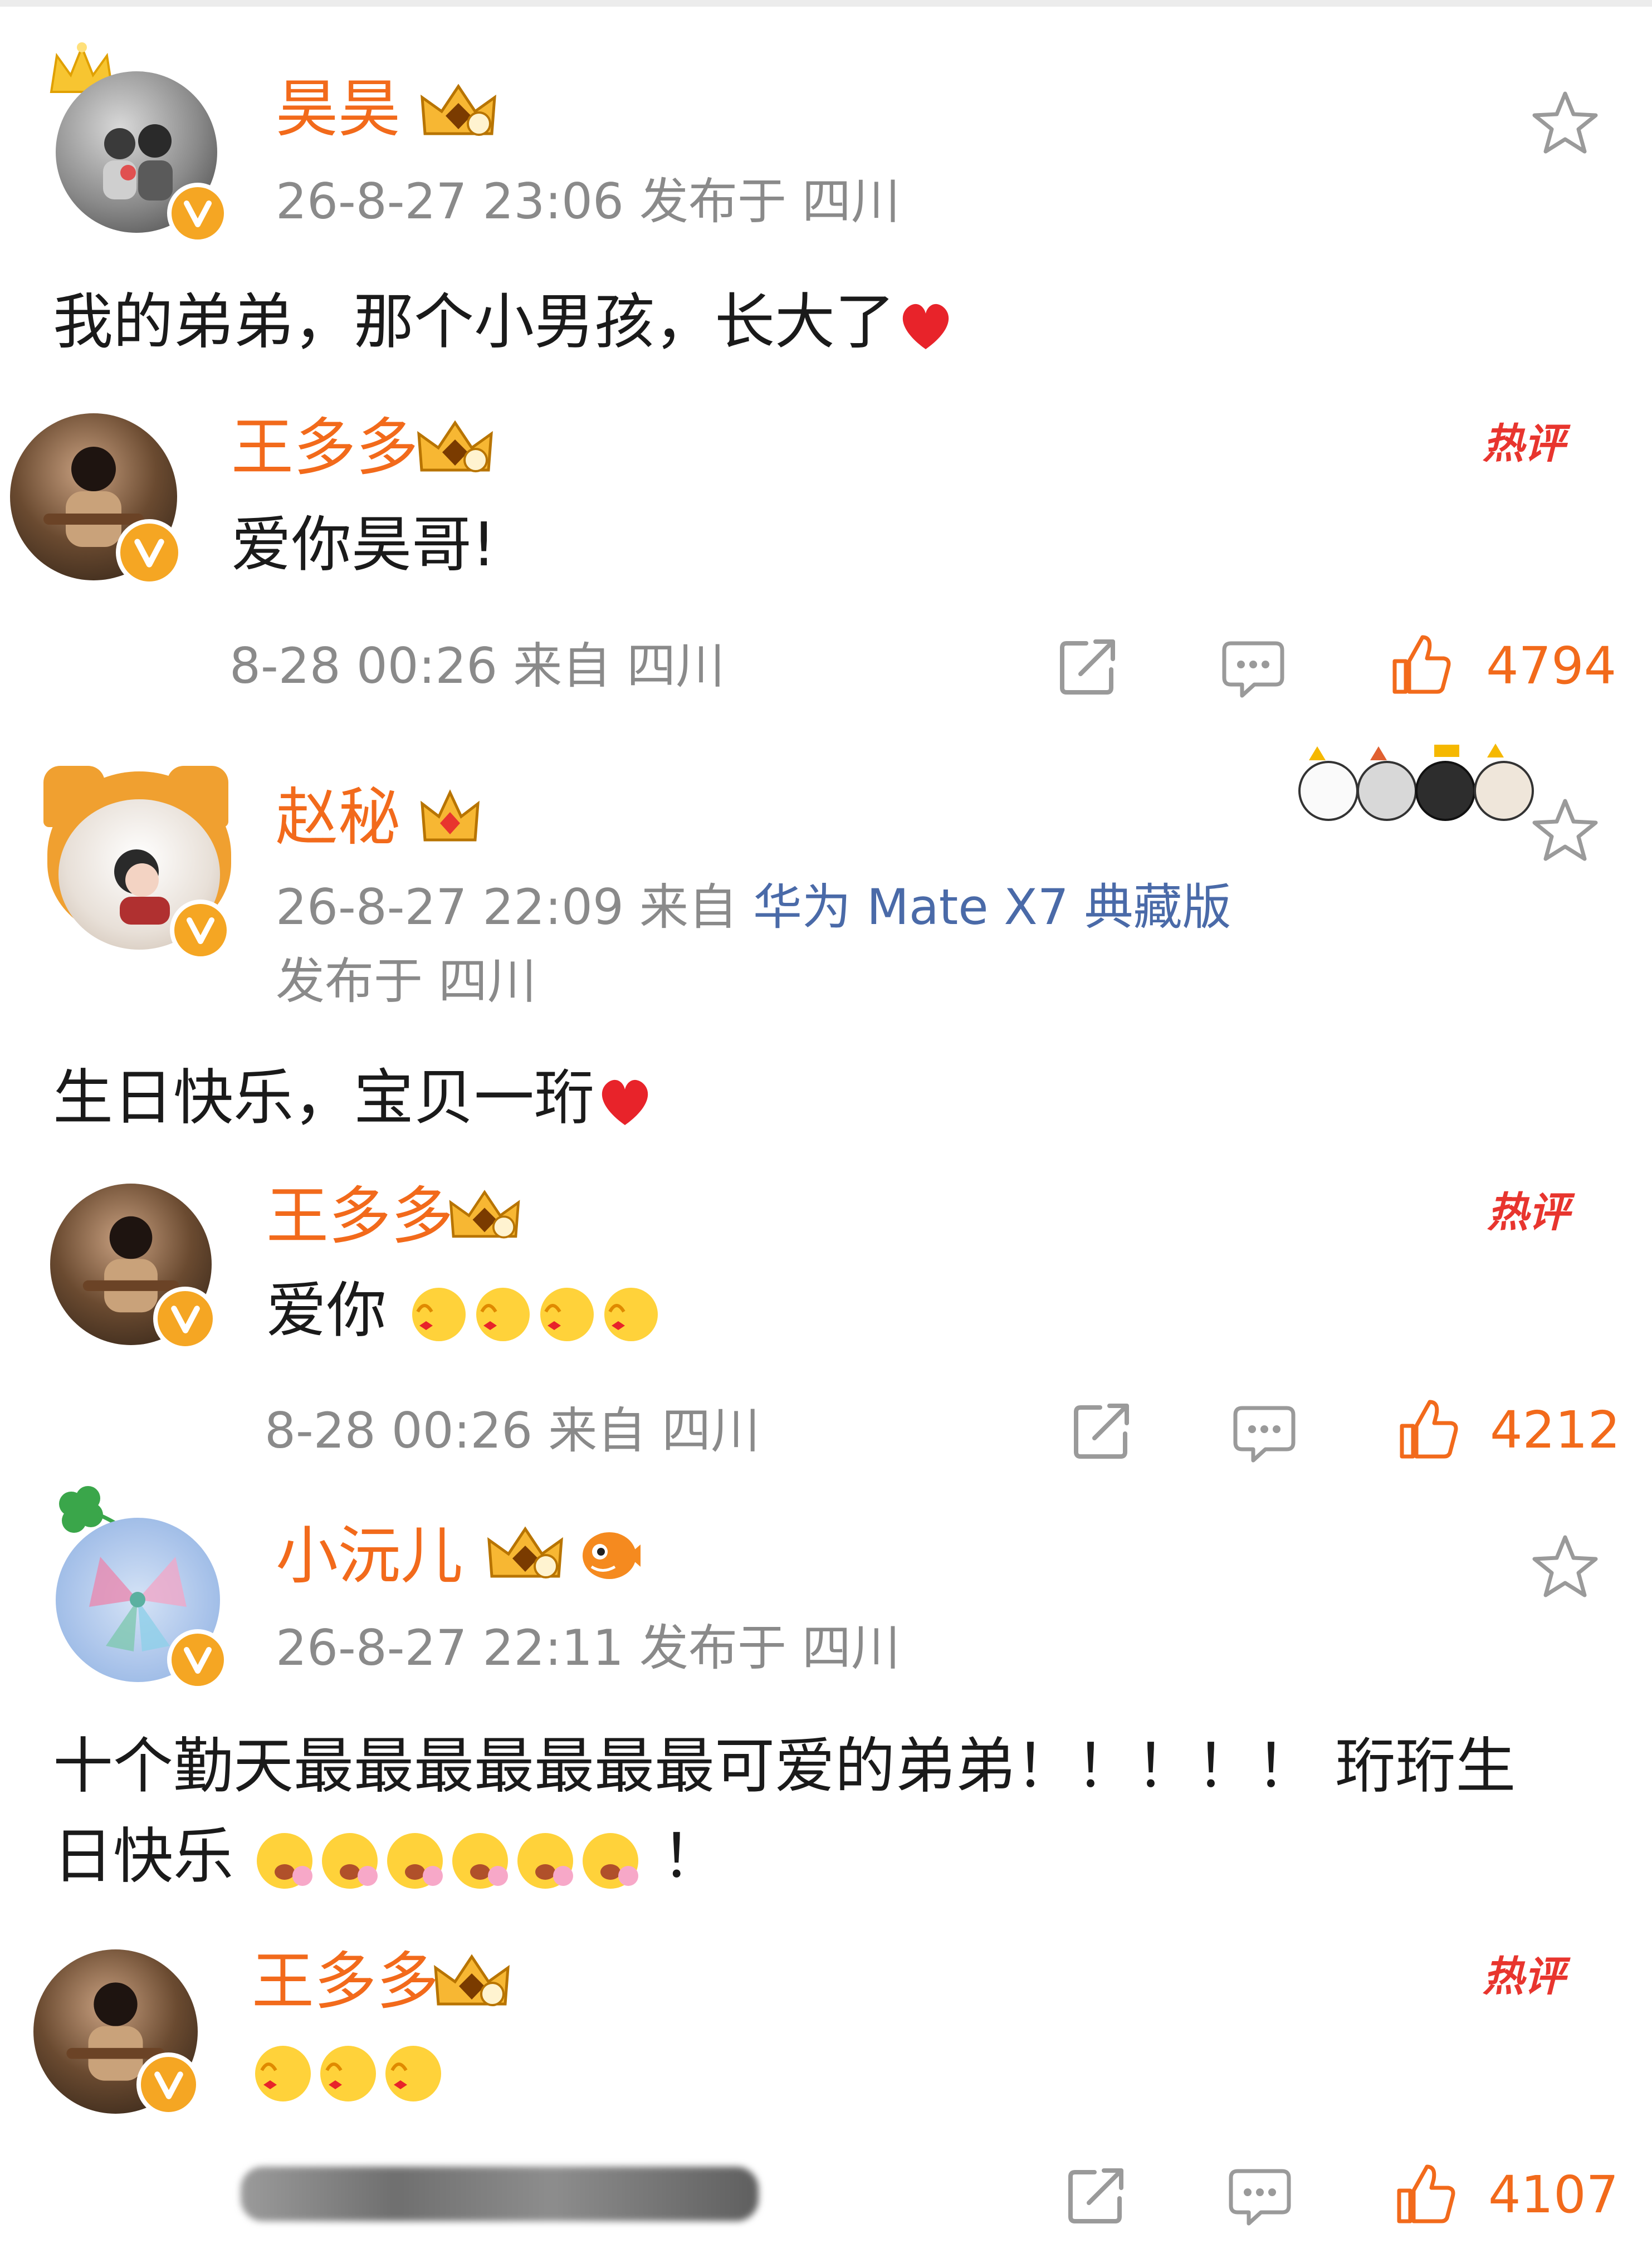  Describe the element at coordinates (500, 2194) in the screenshot. I see `blurred-reply-meta` at that location.